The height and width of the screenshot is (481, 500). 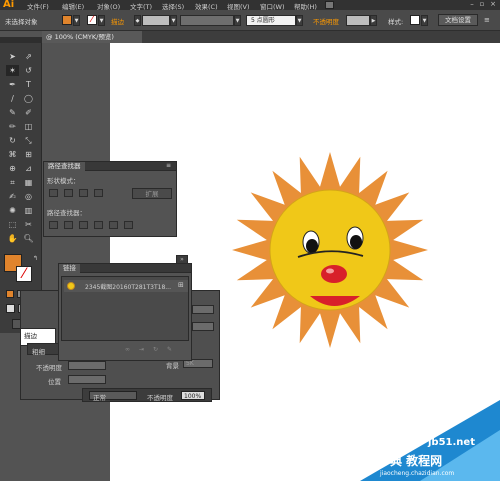 What do you see at coordinates (168, 165) in the screenshot?
I see `pathfinder-menu-icon: ≡` at bounding box center [168, 165].